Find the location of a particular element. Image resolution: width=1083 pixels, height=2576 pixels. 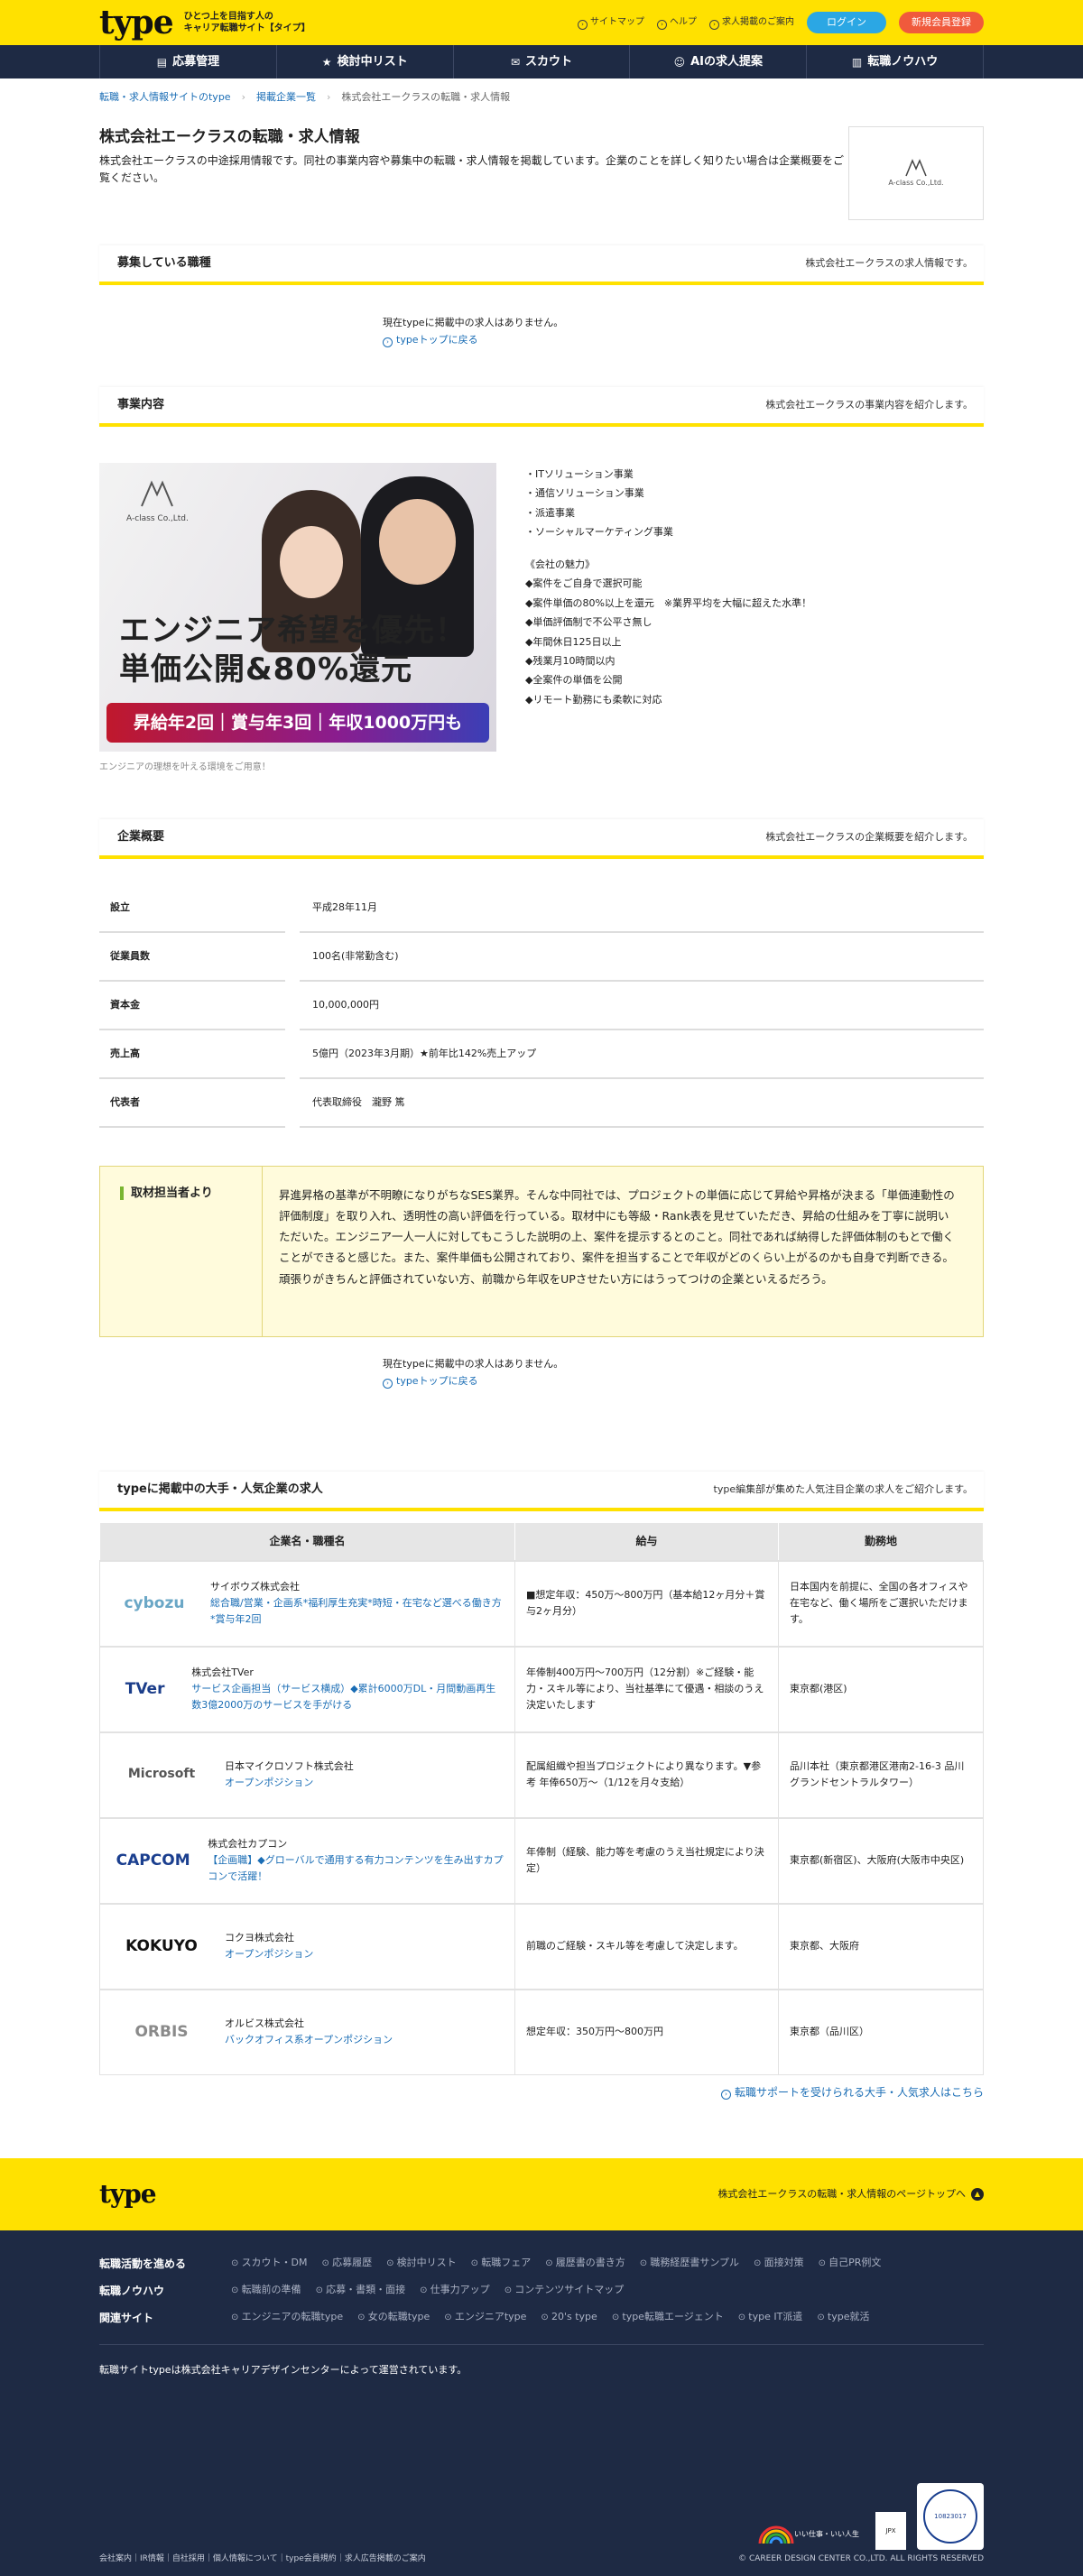

privacy-mark-badge: 10823017 is located at coordinates (950, 2516).